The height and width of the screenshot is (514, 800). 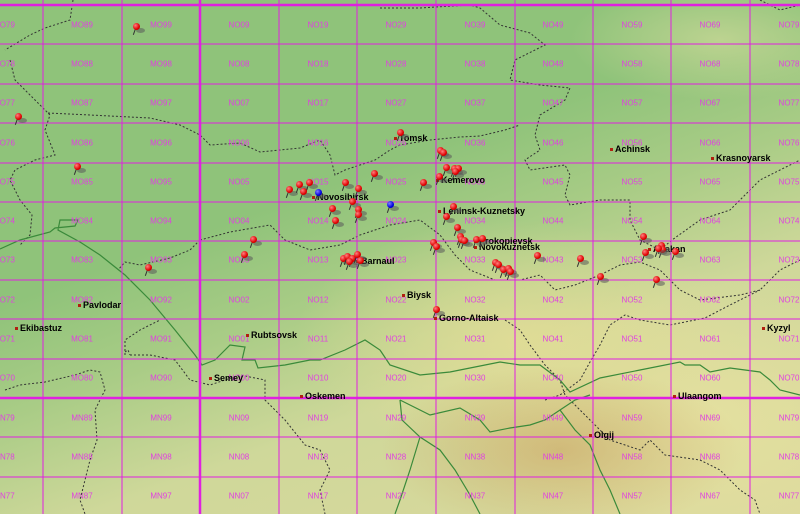 What do you see at coordinates (7, 64) in the screenshot?
I see `grid-cell-label: MO78` at bounding box center [7, 64].